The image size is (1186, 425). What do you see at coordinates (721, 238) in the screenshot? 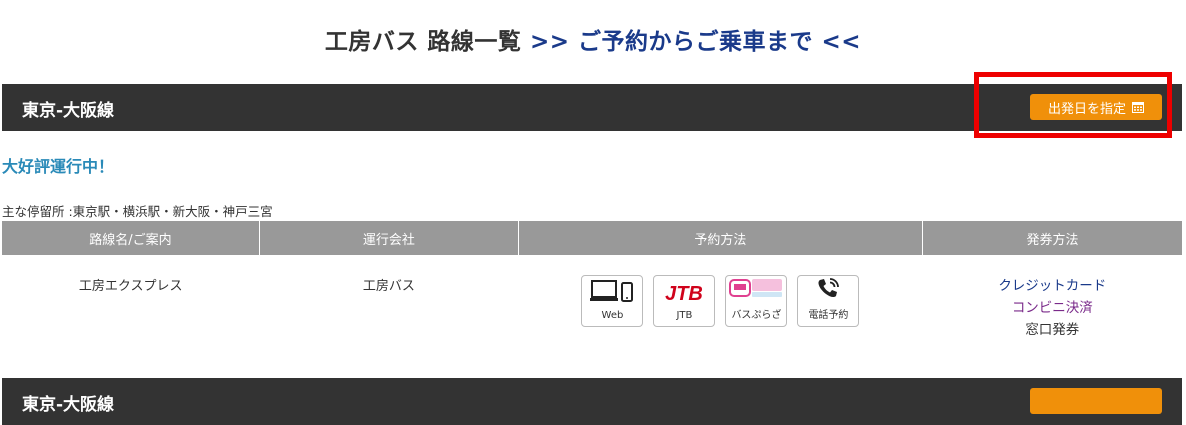
I see `header-reservation: 予約方法` at bounding box center [721, 238].